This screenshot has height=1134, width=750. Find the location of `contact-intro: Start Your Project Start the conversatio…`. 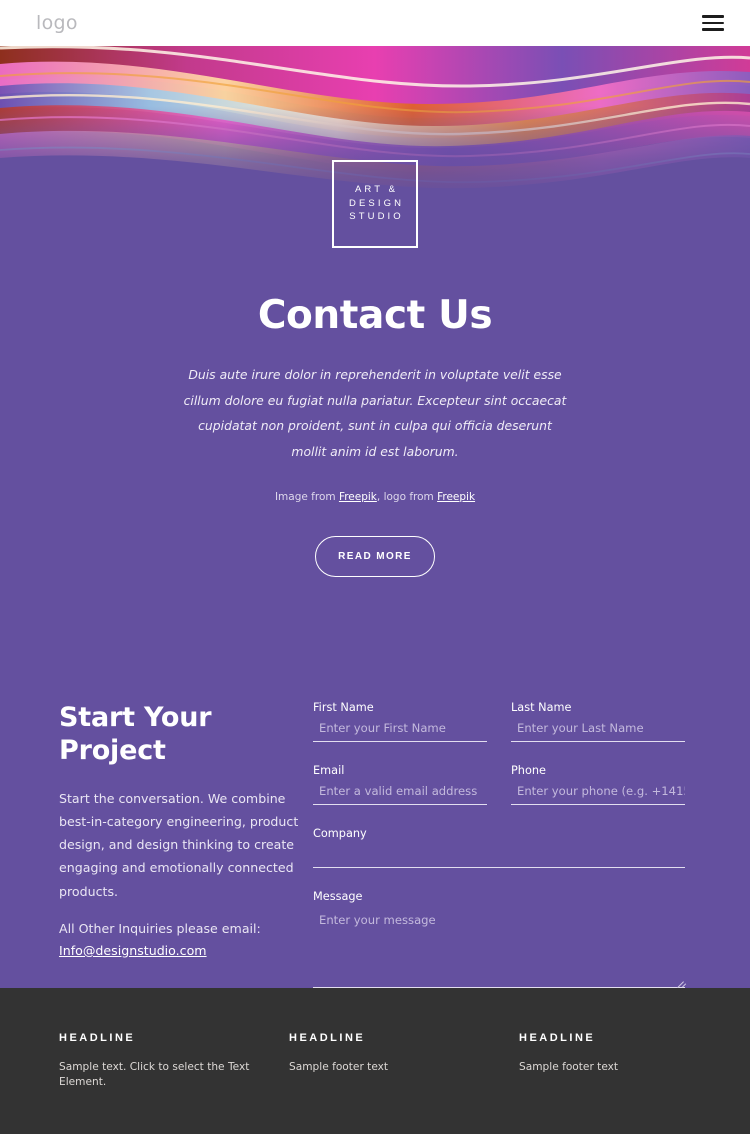

contact-intro: Start Your Project Start the conversatio… is located at coordinates (185, 831).